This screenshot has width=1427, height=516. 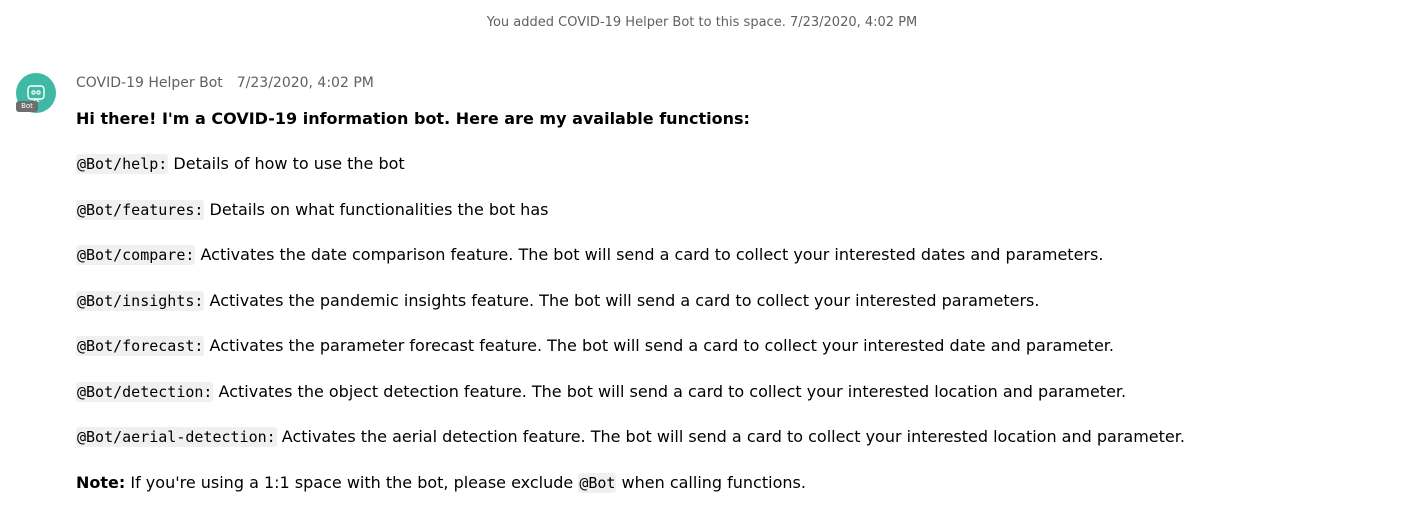 I want to click on command-code: @Bot/insights:, so click(x=140, y=300).